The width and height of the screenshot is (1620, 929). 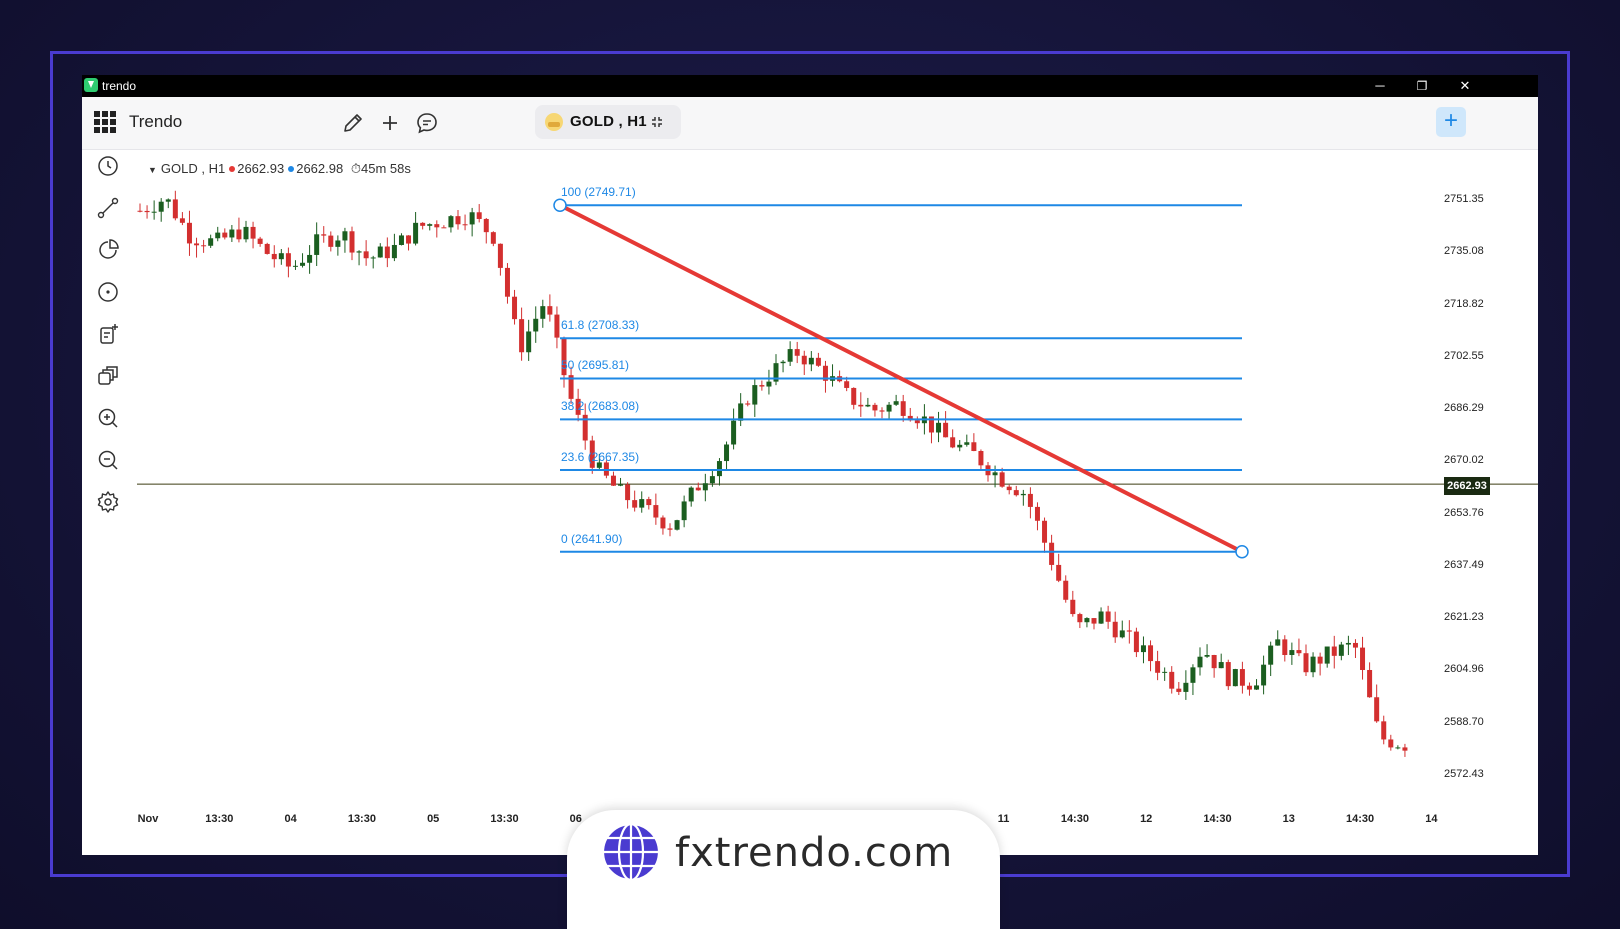 What do you see at coordinates (600, 456) in the screenshot?
I see `fib-level-label: 23.6 (2667.35)` at bounding box center [600, 456].